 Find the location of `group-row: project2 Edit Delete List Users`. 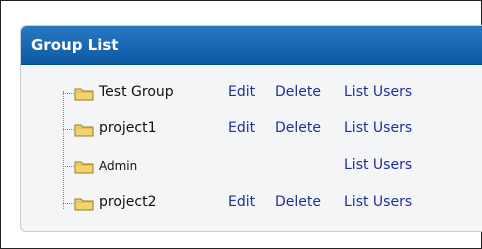

group-row: project2 Edit Delete List Users is located at coordinates (251, 204).